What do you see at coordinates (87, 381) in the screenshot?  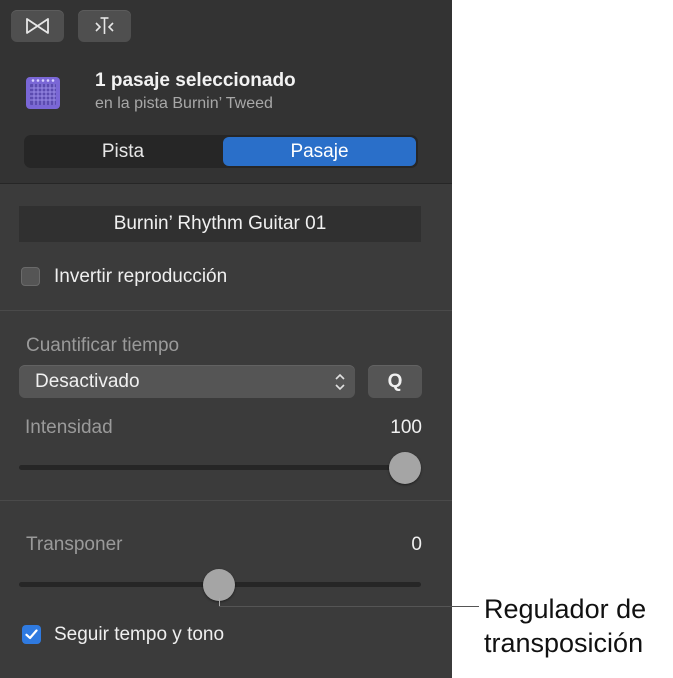 I see `quantize-selected-value: Desactivado` at bounding box center [87, 381].